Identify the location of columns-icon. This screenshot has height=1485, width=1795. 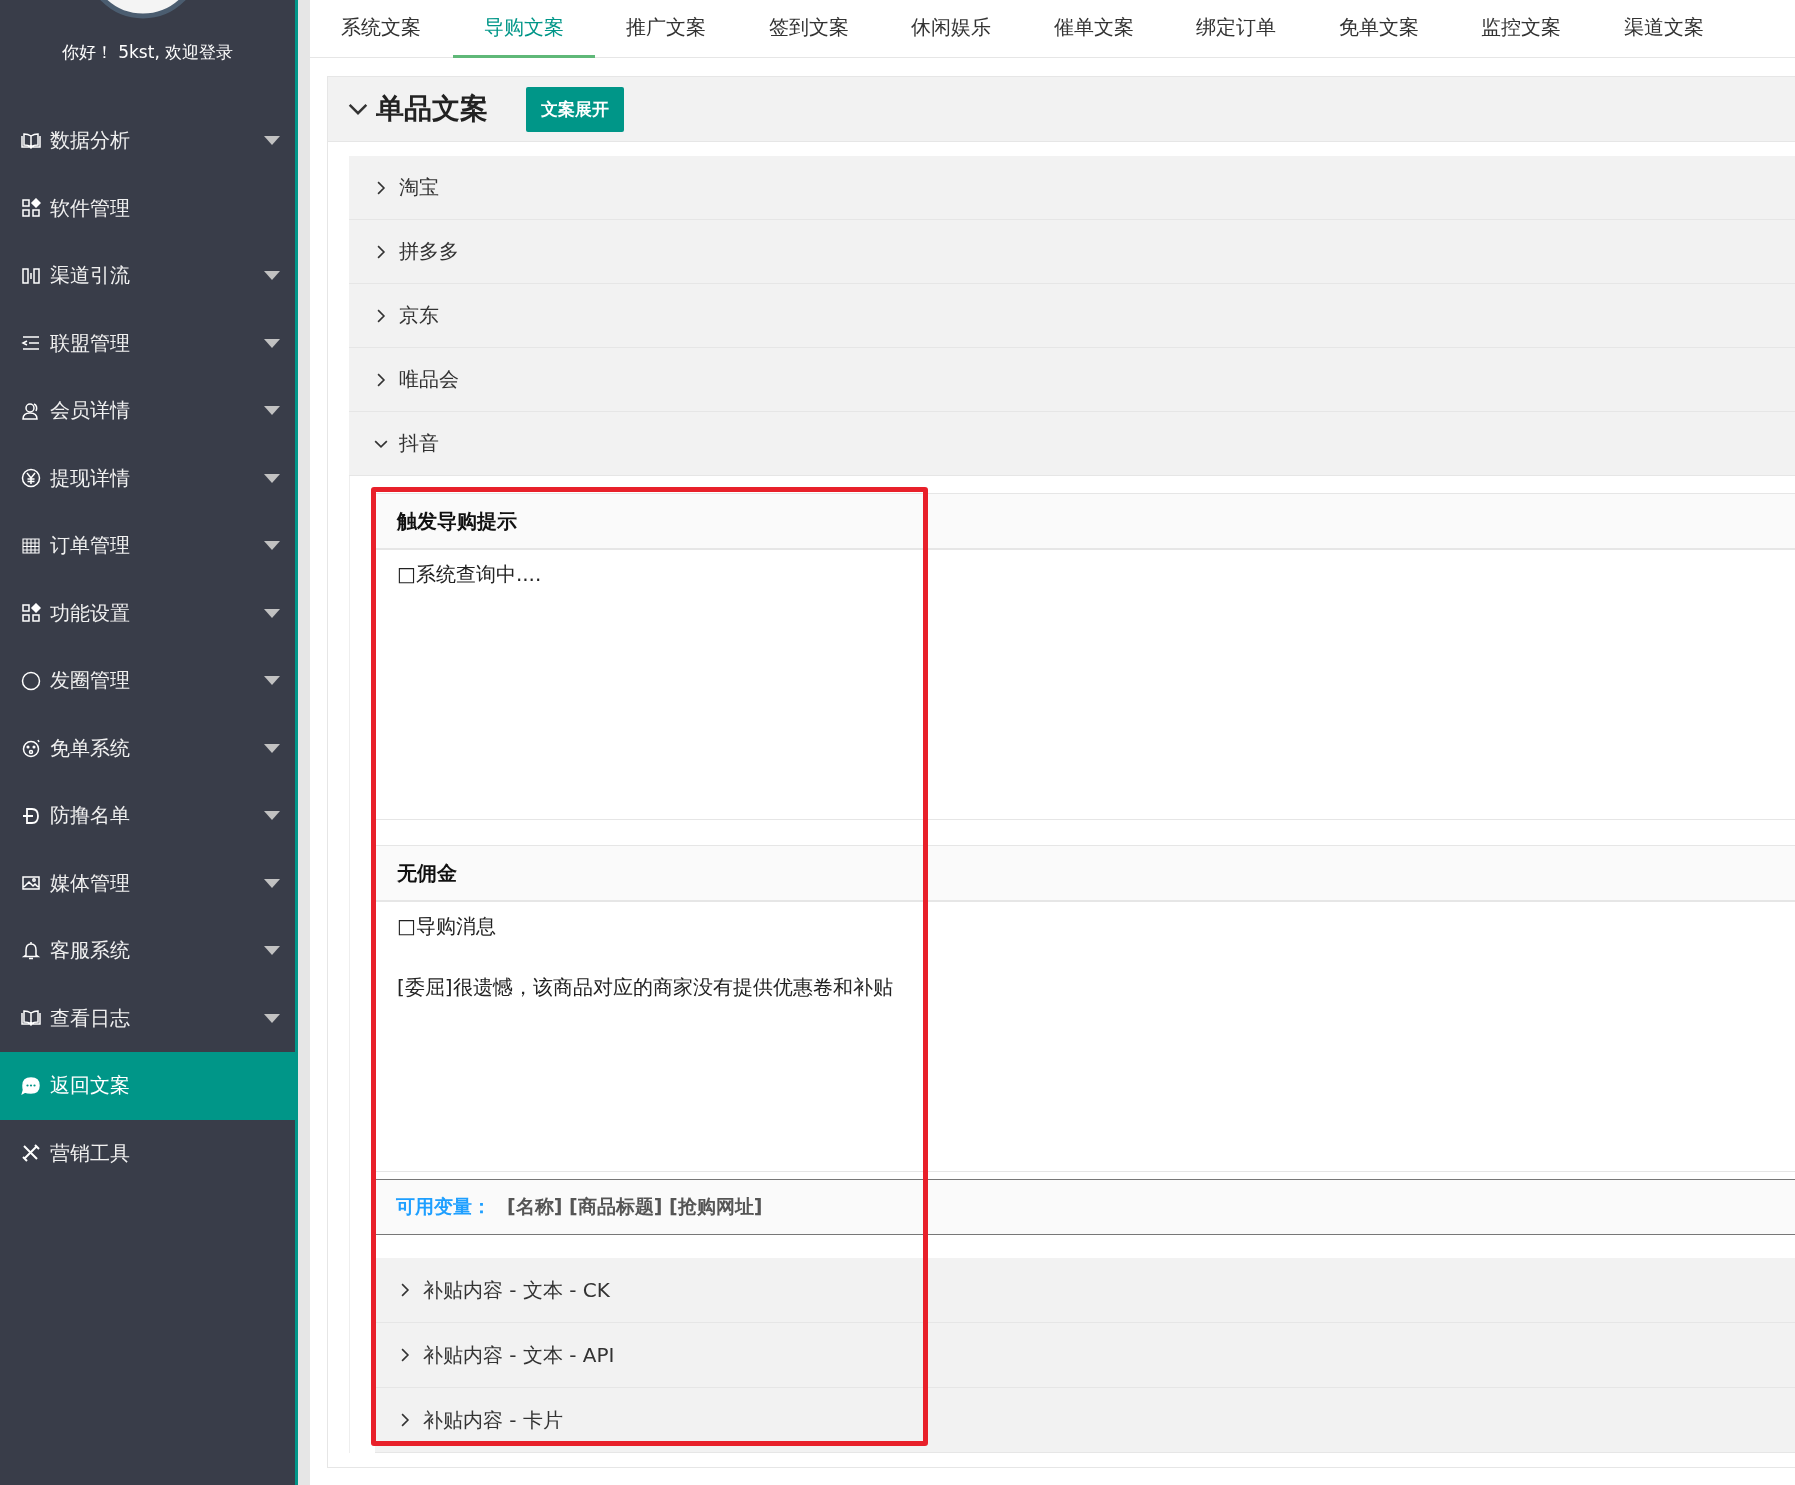
(31, 275).